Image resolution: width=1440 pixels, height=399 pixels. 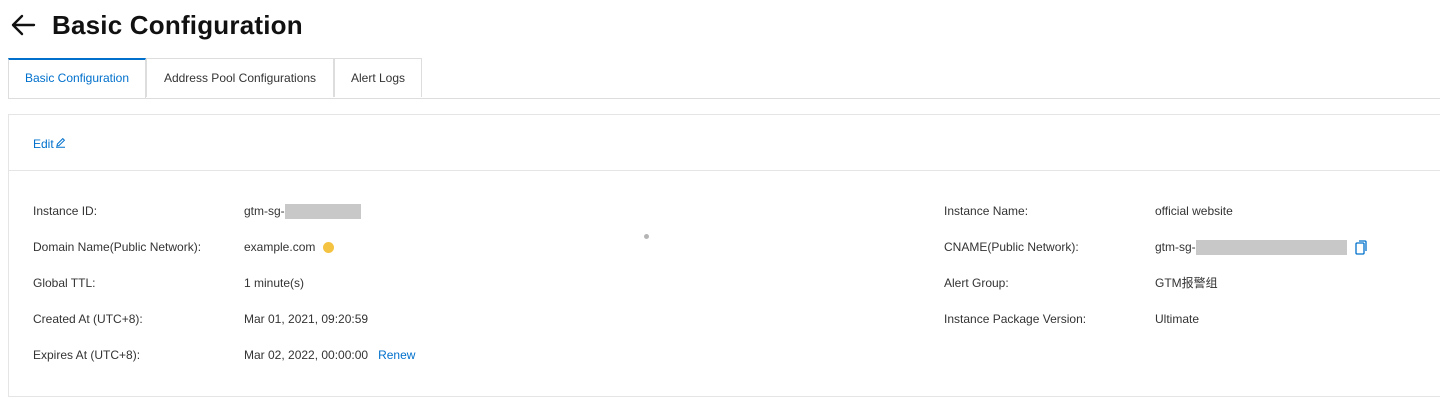 What do you see at coordinates (378, 77) in the screenshot?
I see `tab-alert-logs: Alert Logs` at bounding box center [378, 77].